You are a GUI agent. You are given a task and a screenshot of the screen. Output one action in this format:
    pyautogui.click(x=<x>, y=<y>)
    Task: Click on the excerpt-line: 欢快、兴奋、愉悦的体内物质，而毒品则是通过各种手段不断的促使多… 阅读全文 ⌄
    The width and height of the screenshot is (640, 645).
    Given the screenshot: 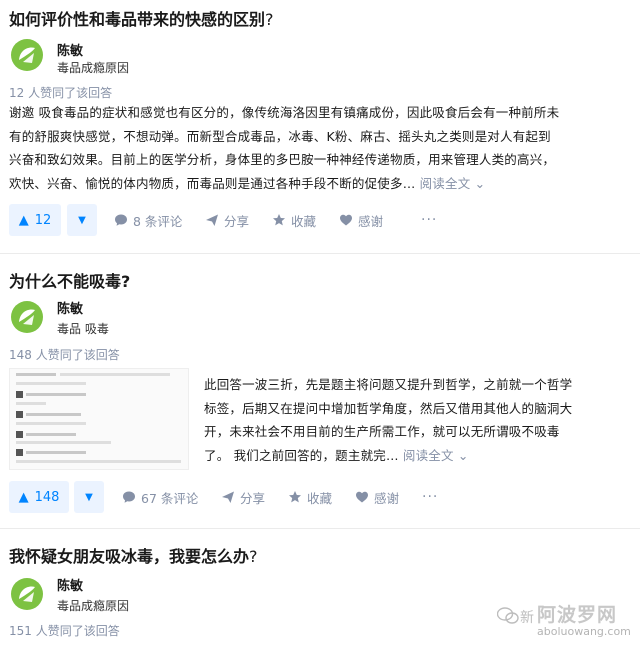 What is the action you would take?
    pyautogui.click(x=247, y=183)
    